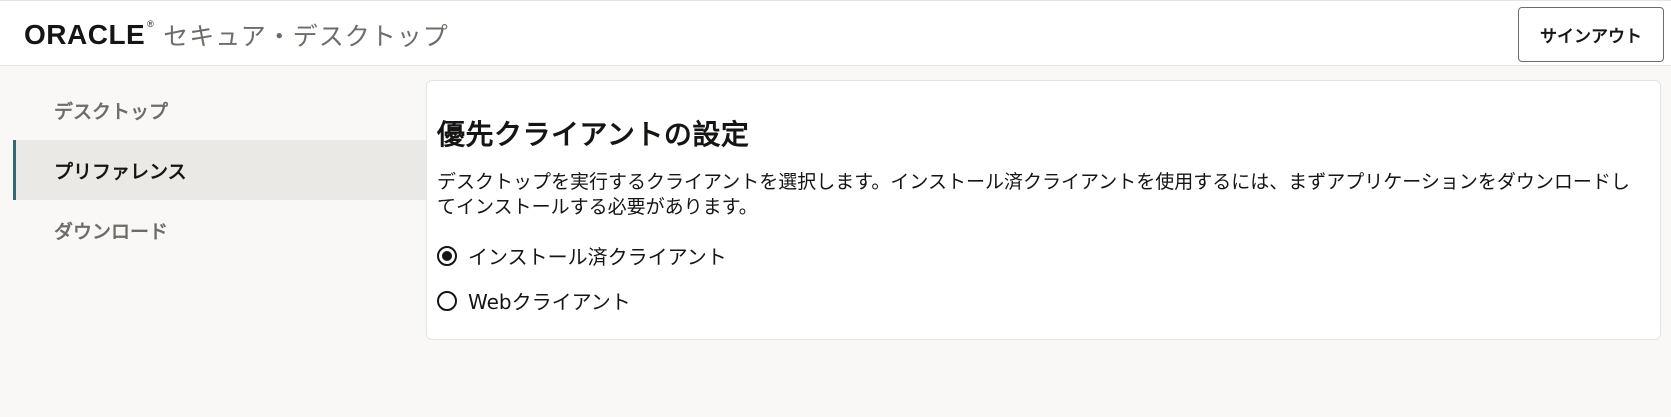  Describe the element at coordinates (597, 257) in the screenshot. I see `radio-label: インストール済クライアント` at that location.